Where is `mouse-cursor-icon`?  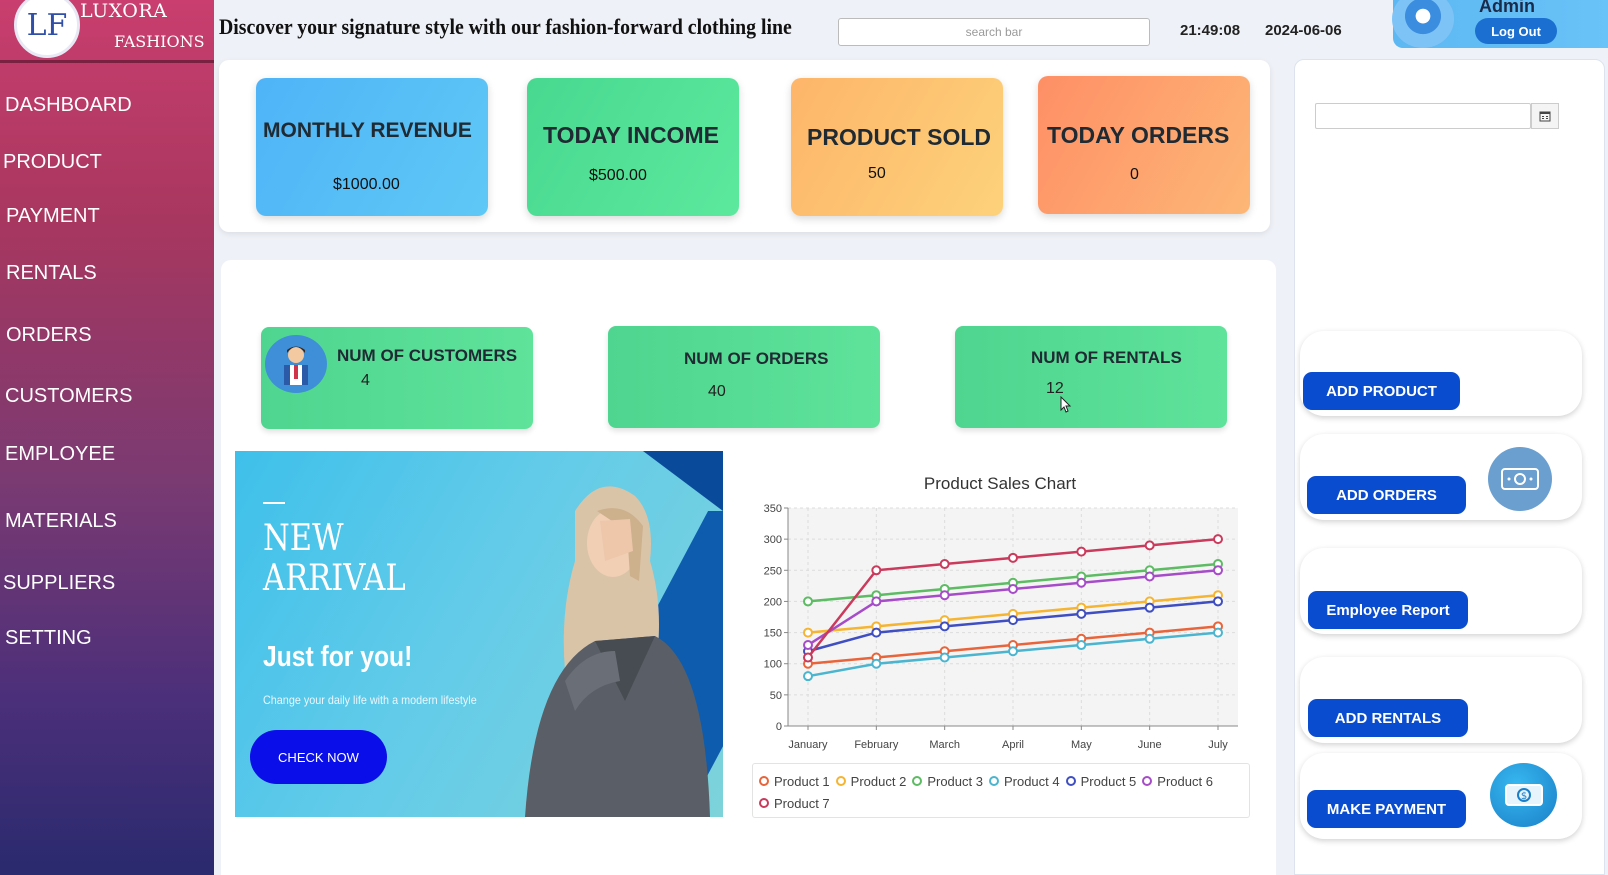
mouse-cursor-icon is located at coordinates (1066, 404).